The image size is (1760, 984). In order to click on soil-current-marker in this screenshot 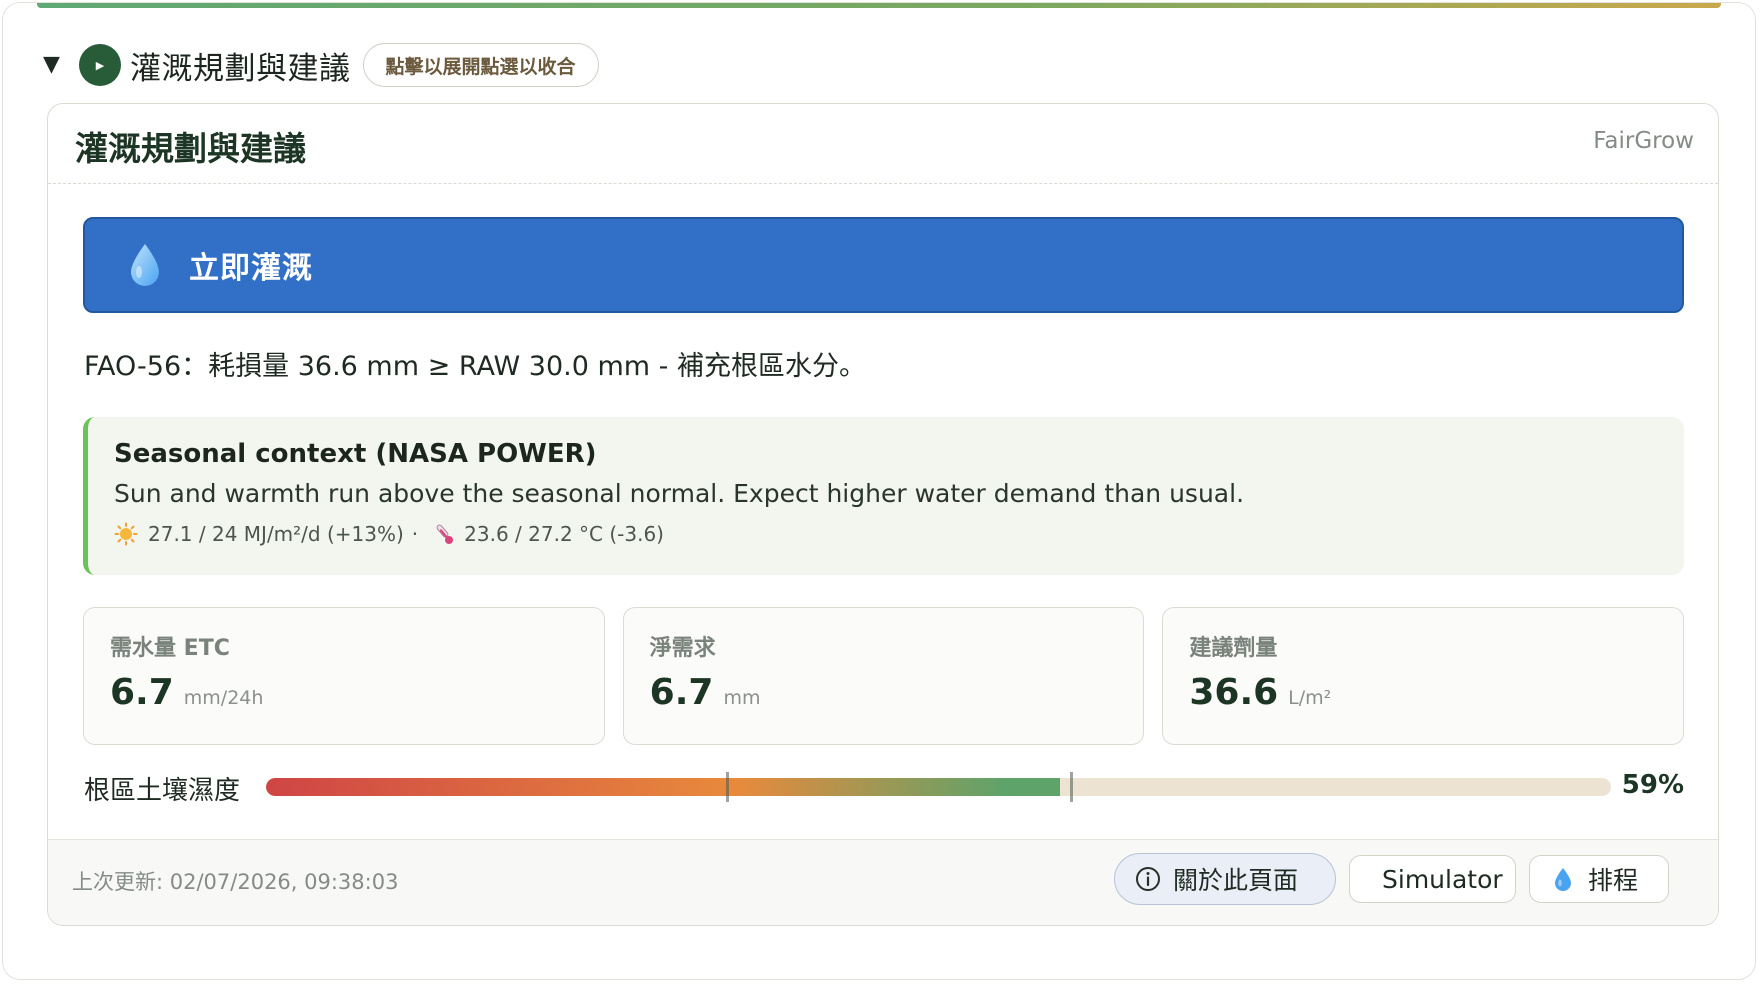, I will do `click(1071, 787)`.